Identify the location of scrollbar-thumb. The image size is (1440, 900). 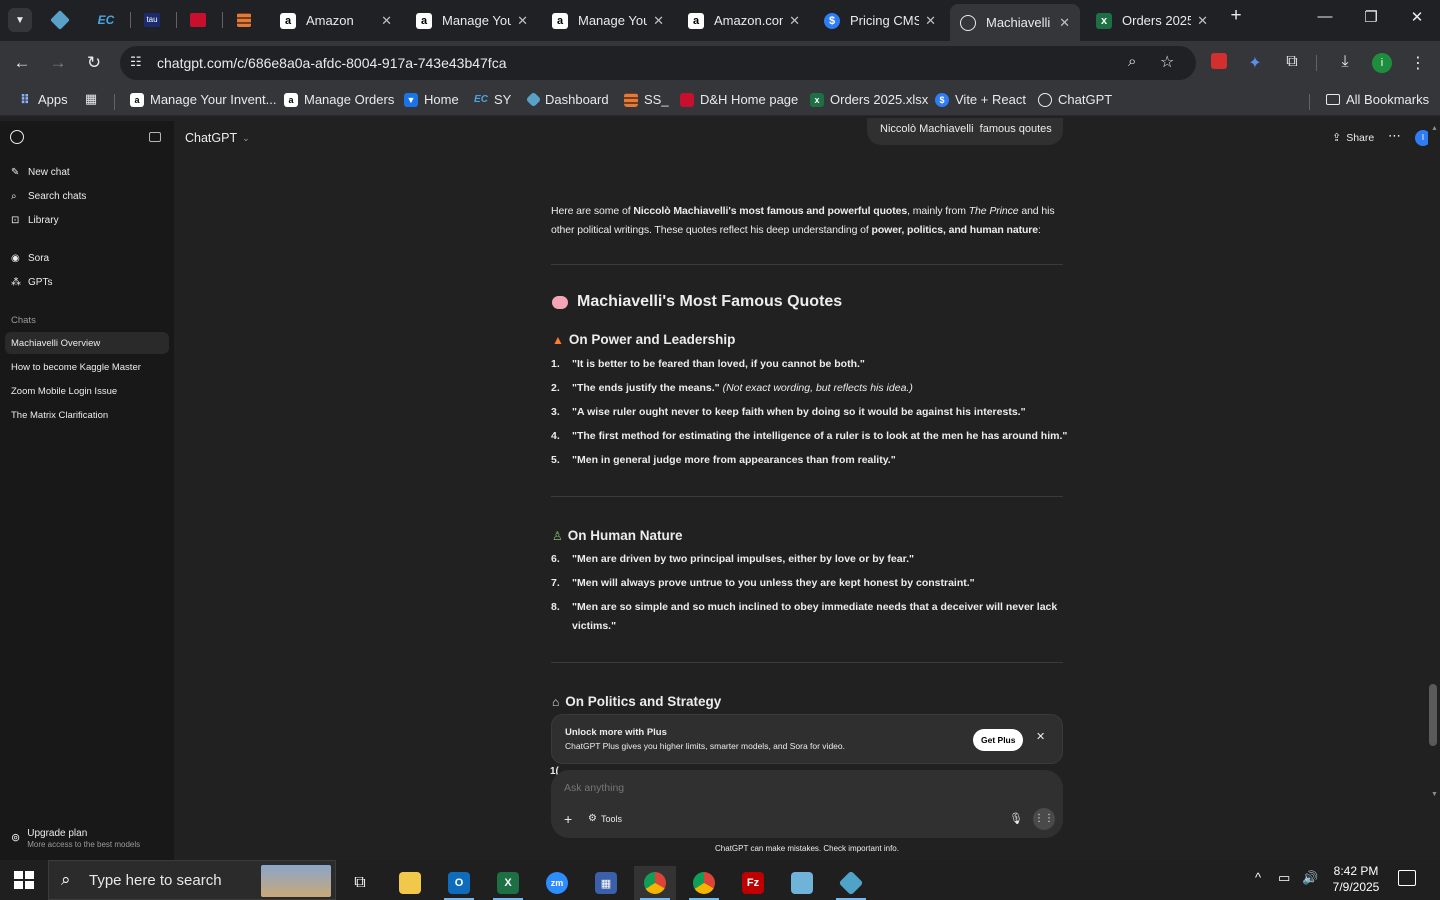
(1433, 715).